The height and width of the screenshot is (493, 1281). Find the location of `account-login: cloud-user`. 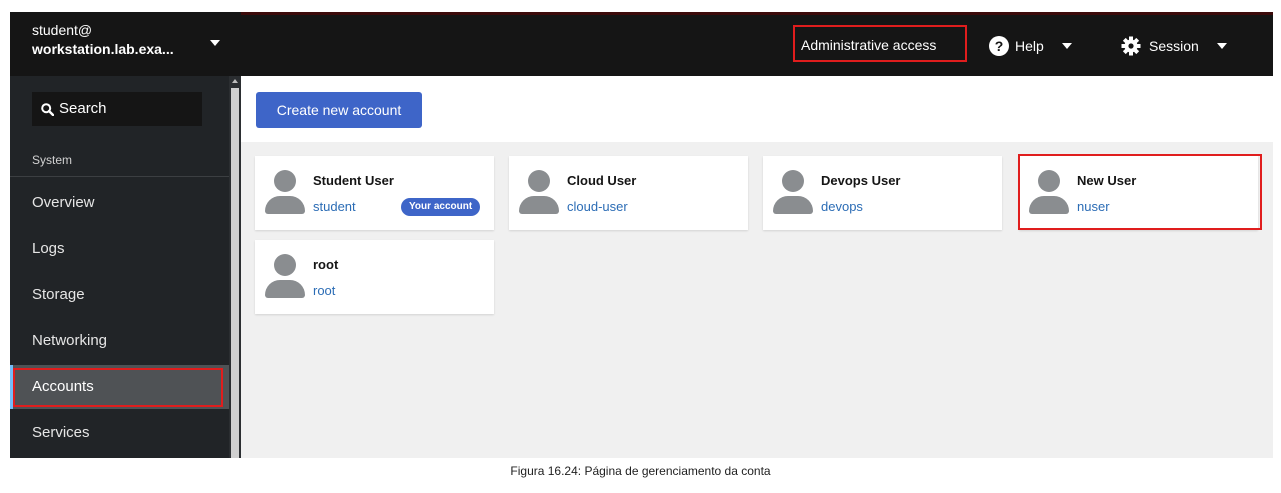

account-login: cloud-user is located at coordinates (597, 206).